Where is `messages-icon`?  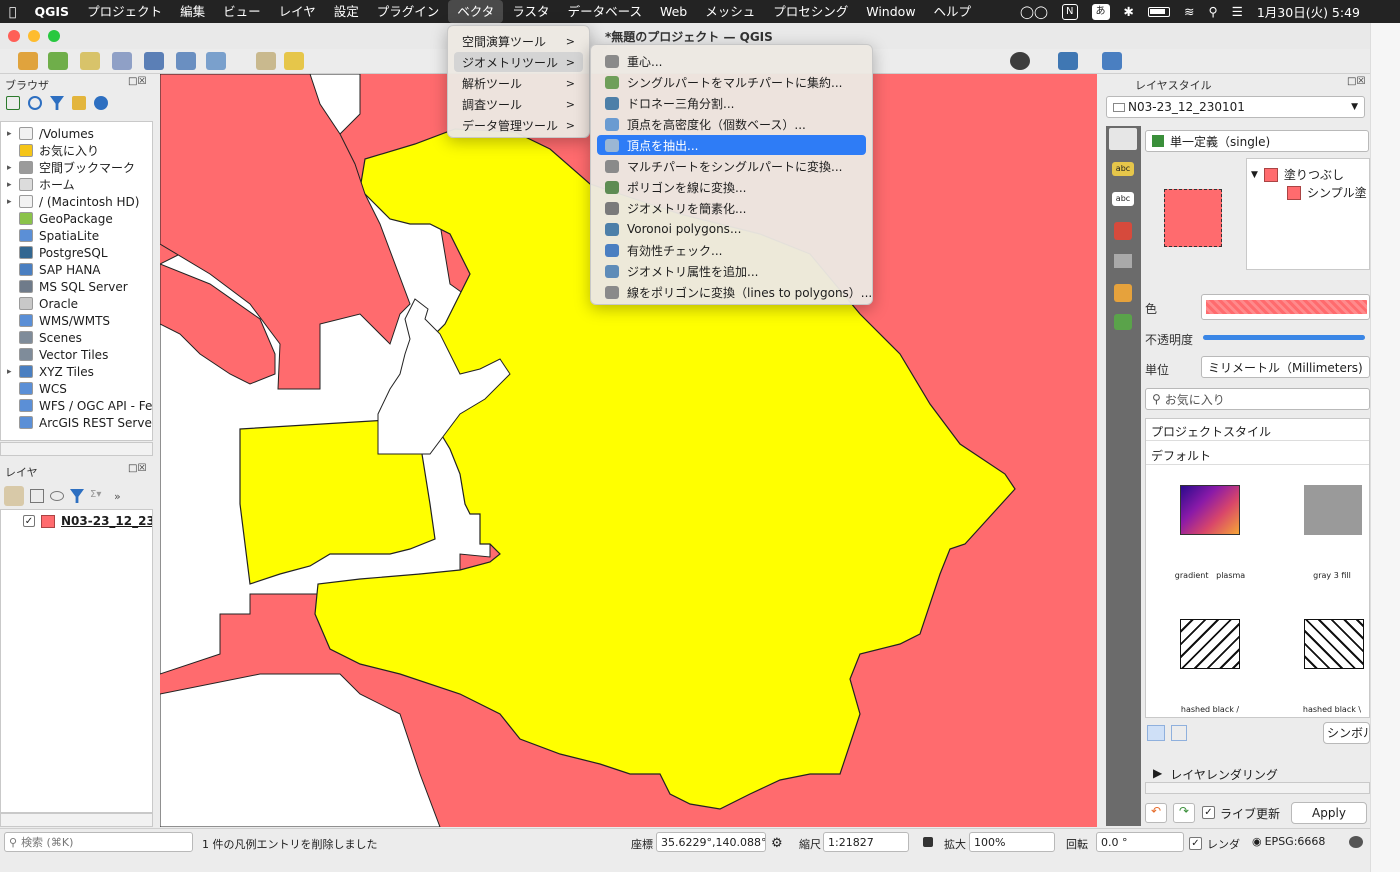 messages-icon is located at coordinates (1356, 842).